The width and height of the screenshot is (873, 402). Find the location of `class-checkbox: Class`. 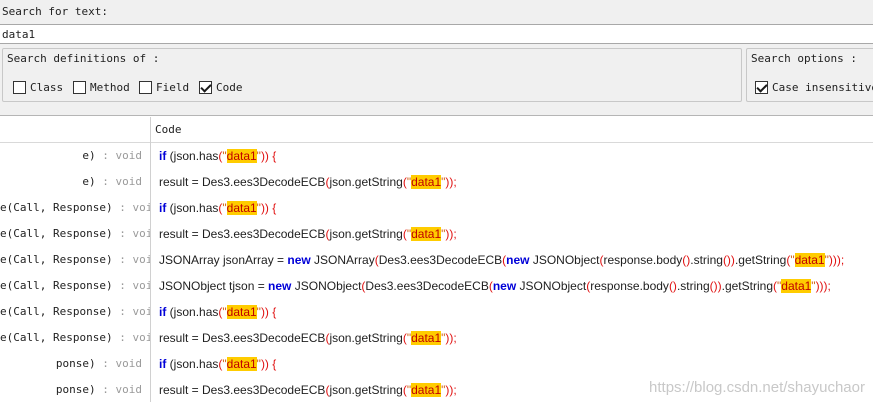

class-checkbox: Class is located at coordinates (38, 87).